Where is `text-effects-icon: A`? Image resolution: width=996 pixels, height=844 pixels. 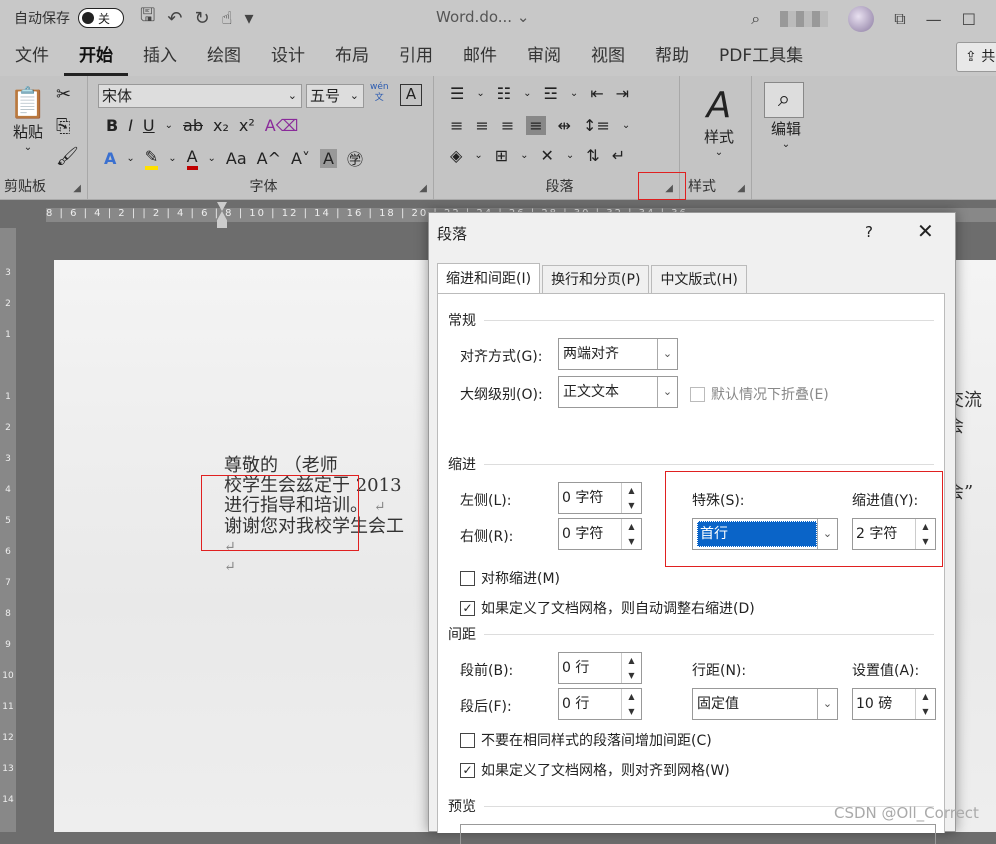
text-effects-icon: A is located at coordinates (110, 158).